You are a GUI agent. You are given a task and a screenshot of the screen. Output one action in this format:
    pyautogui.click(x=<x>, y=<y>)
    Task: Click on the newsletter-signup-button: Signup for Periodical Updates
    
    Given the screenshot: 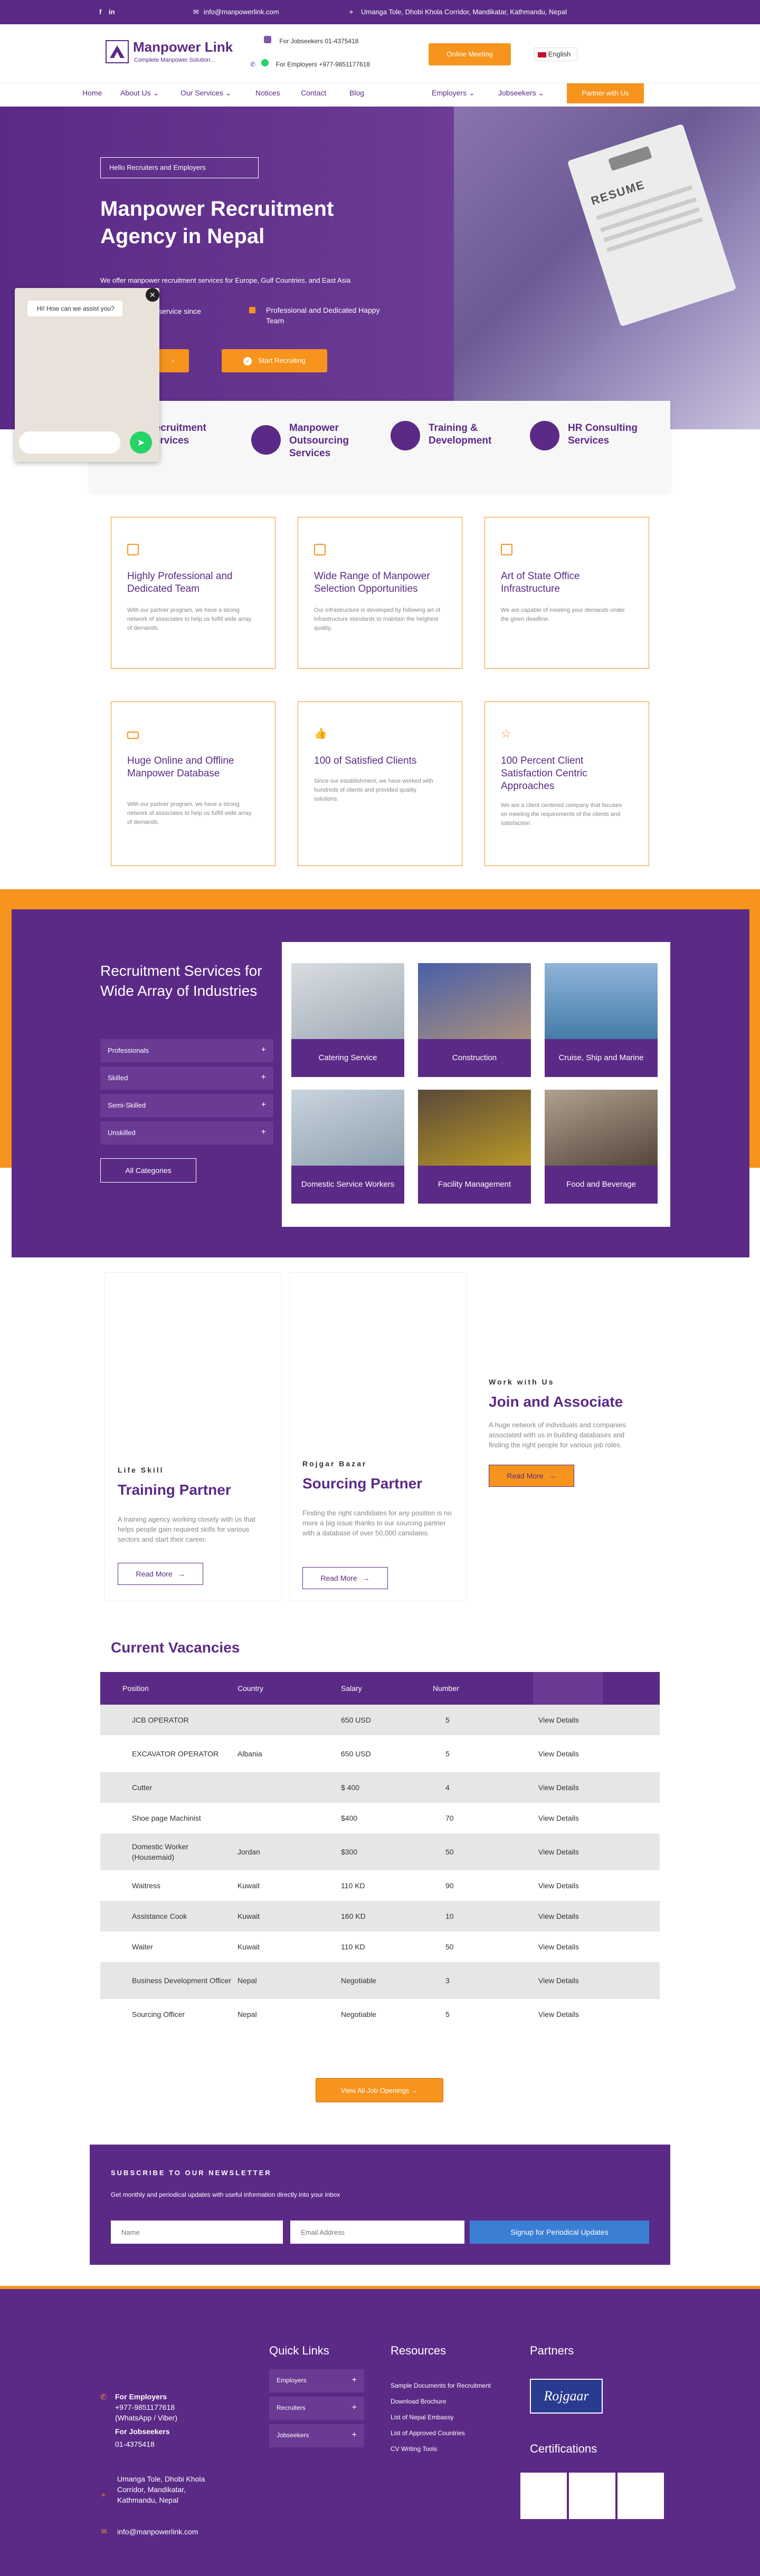 What is the action you would take?
    pyautogui.click(x=559, y=2233)
    